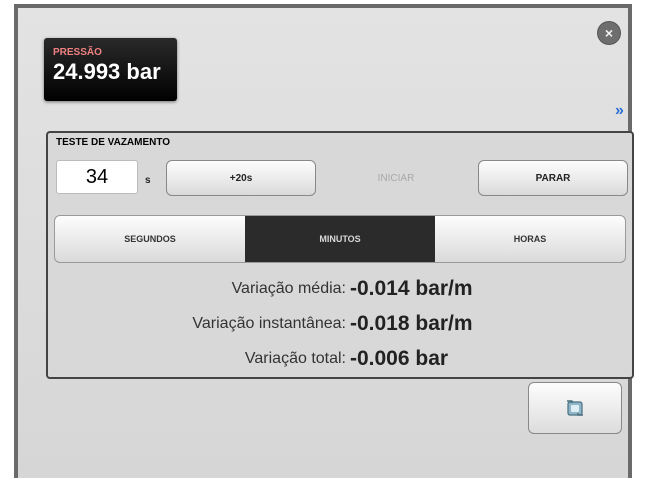 The height and width of the screenshot is (478, 645). I want to click on expand-icon: », so click(619, 111).